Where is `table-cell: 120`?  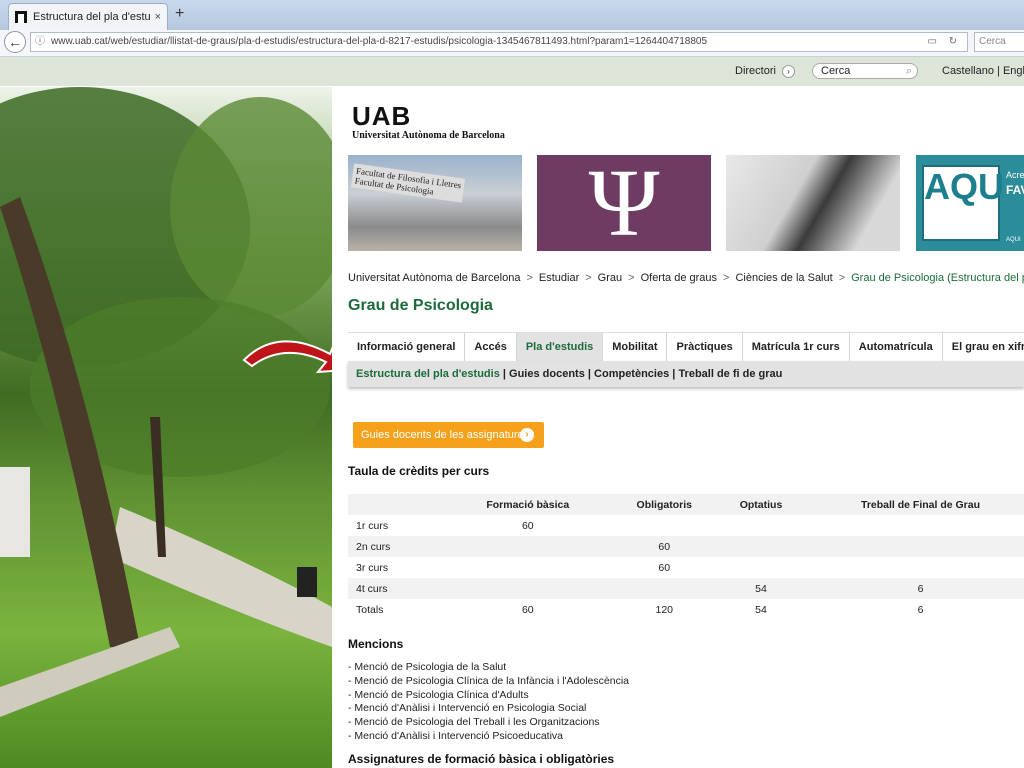 table-cell: 120 is located at coordinates (664, 609).